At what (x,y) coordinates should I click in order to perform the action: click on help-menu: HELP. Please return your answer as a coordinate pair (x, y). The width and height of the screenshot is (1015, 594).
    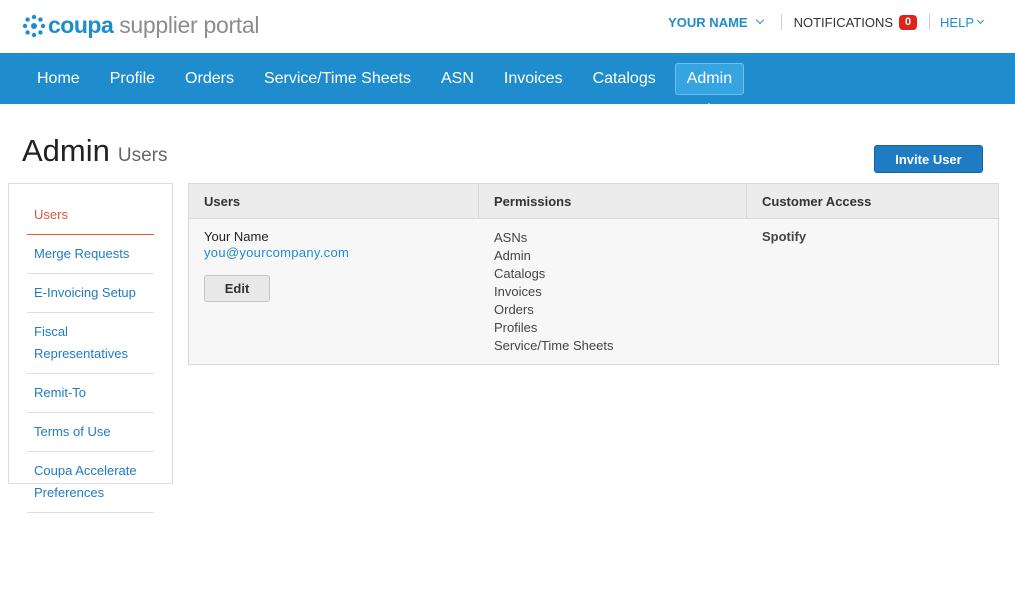
    Looking at the image, I should click on (961, 22).